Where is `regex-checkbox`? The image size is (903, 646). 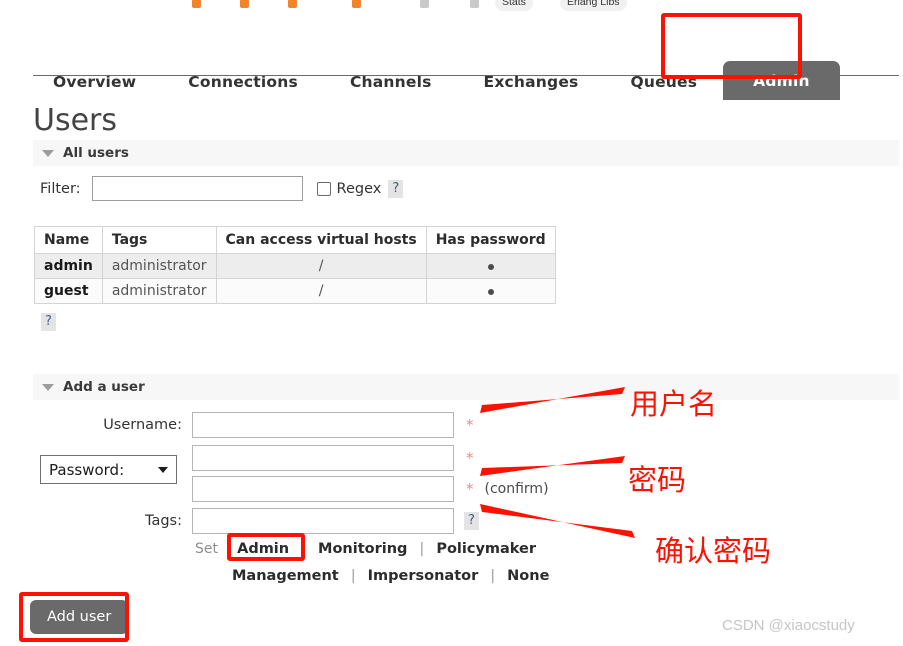 regex-checkbox is located at coordinates (323, 188).